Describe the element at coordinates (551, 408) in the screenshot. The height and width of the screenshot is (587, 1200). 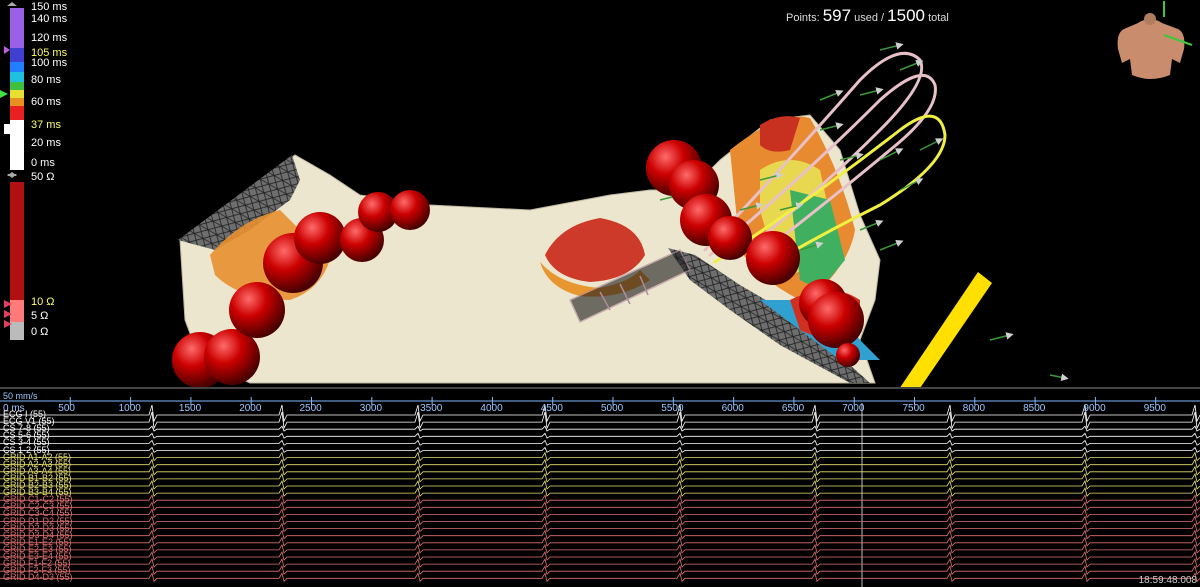
I see `timeline-tick-label: 4500` at that location.